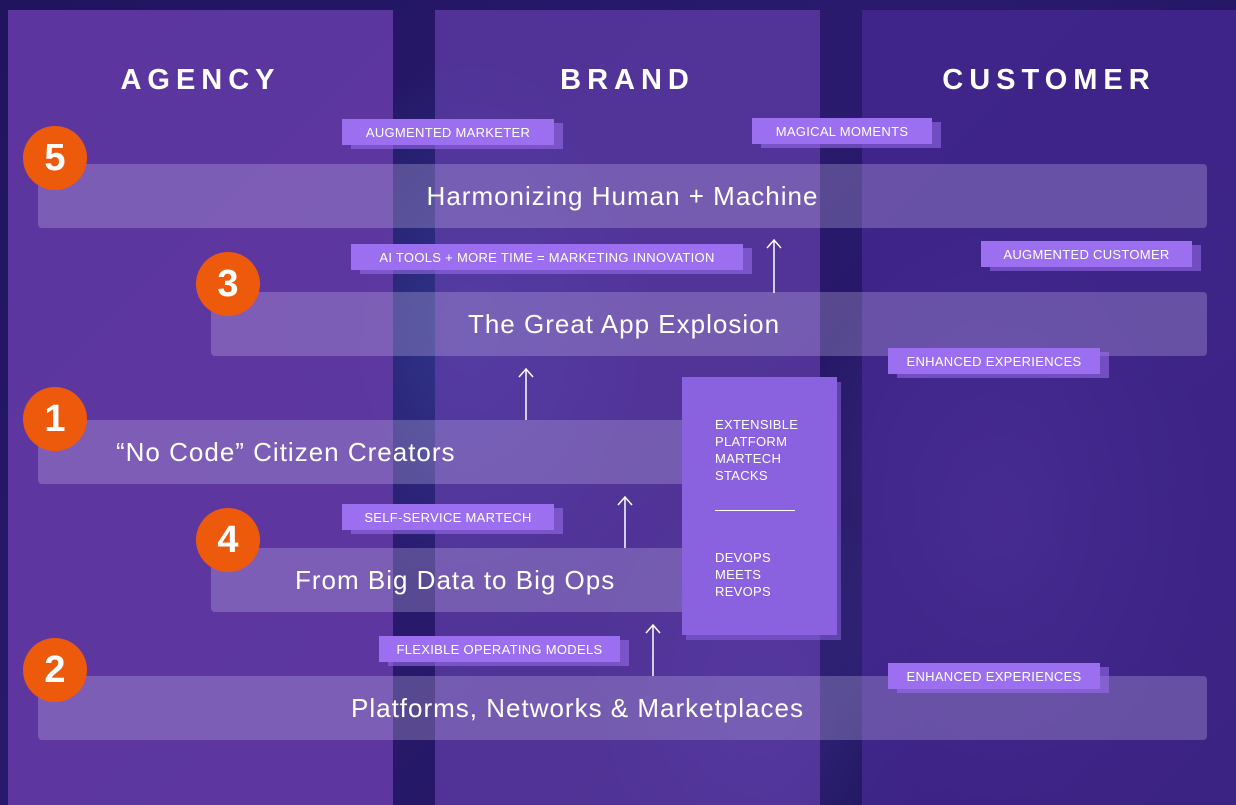  Describe the element at coordinates (448, 132) in the screenshot. I see `tag-augmented-marketer: AUGMENTED MARKETER` at that location.